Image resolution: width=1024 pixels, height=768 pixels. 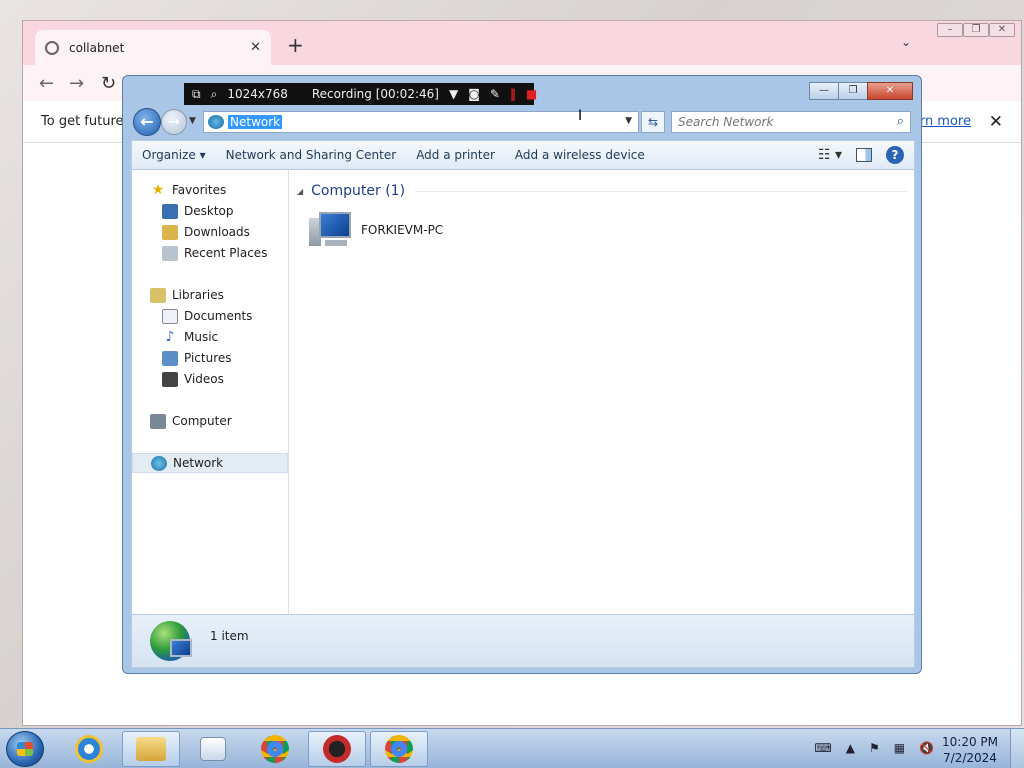 I want to click on taskbar-ie, so click(x=89, y=749).